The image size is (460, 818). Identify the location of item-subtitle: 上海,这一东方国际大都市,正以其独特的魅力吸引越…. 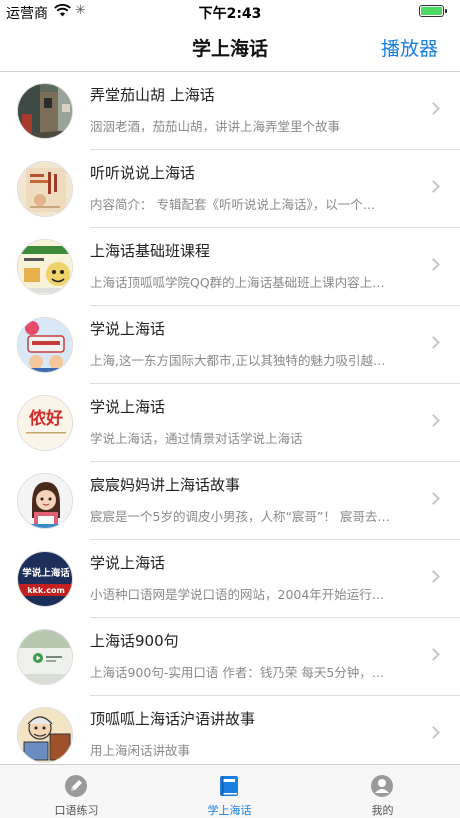
(238, 360).